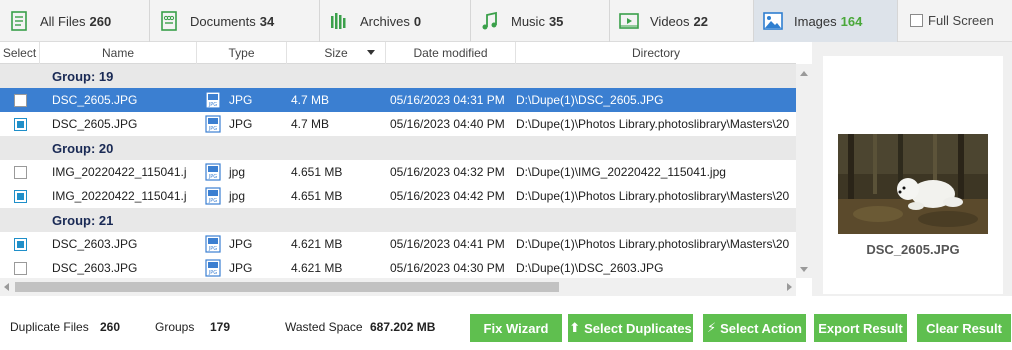  Describe the element at coordinates (451, 53) in the screenshot. I see `column-date: Date modified` at that location.